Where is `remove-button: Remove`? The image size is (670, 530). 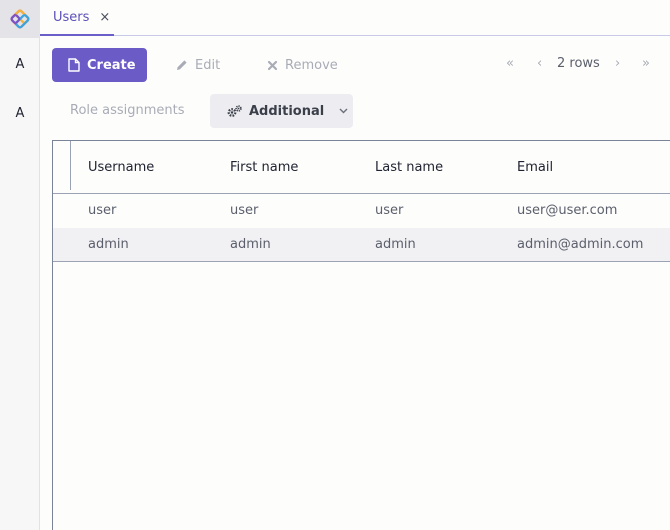
remove-button: Remove is located at coordinates (302, 65).